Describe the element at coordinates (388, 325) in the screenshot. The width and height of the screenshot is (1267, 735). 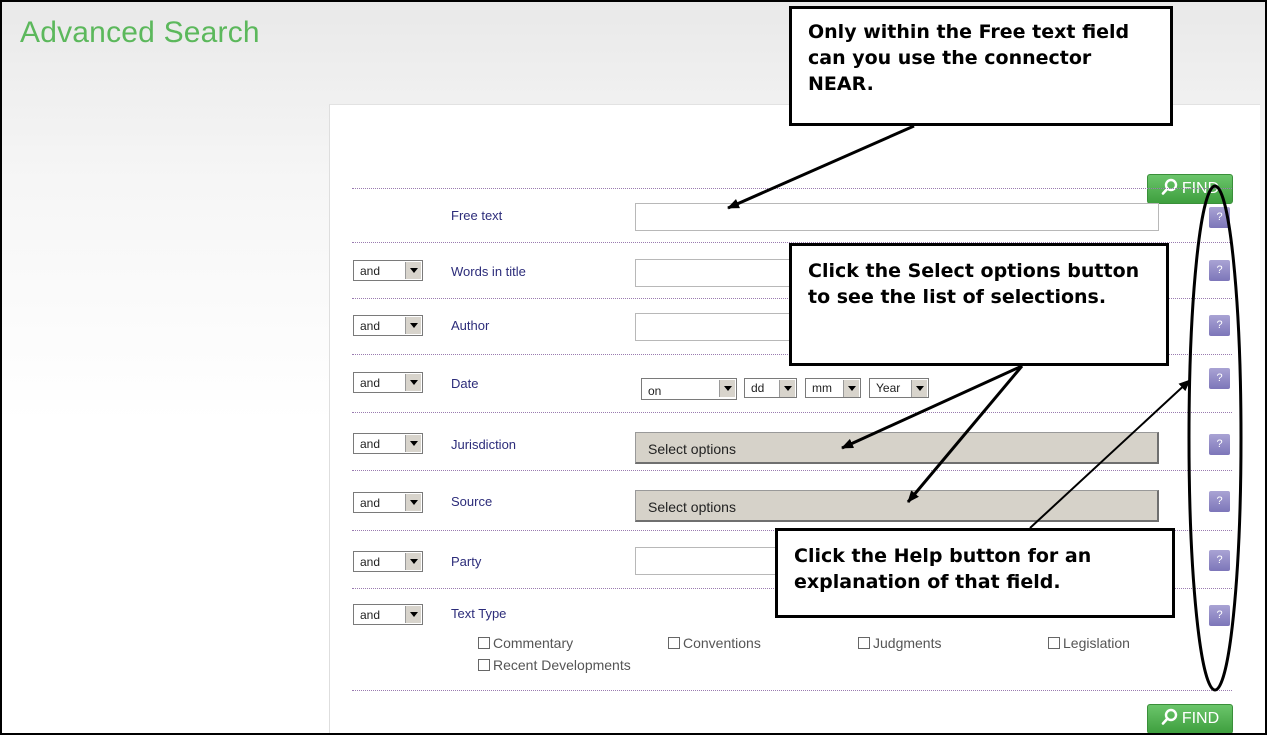
I see `connector-select-author: and` at that location.